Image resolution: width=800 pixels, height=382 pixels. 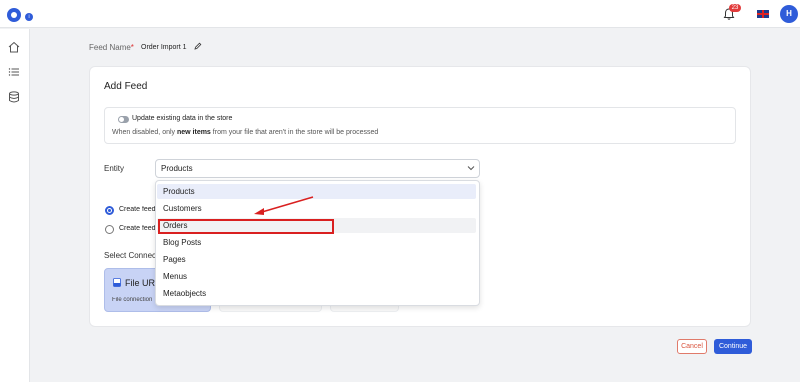 I want to click on entity-select-value: Products, so click(x=177, y=168).